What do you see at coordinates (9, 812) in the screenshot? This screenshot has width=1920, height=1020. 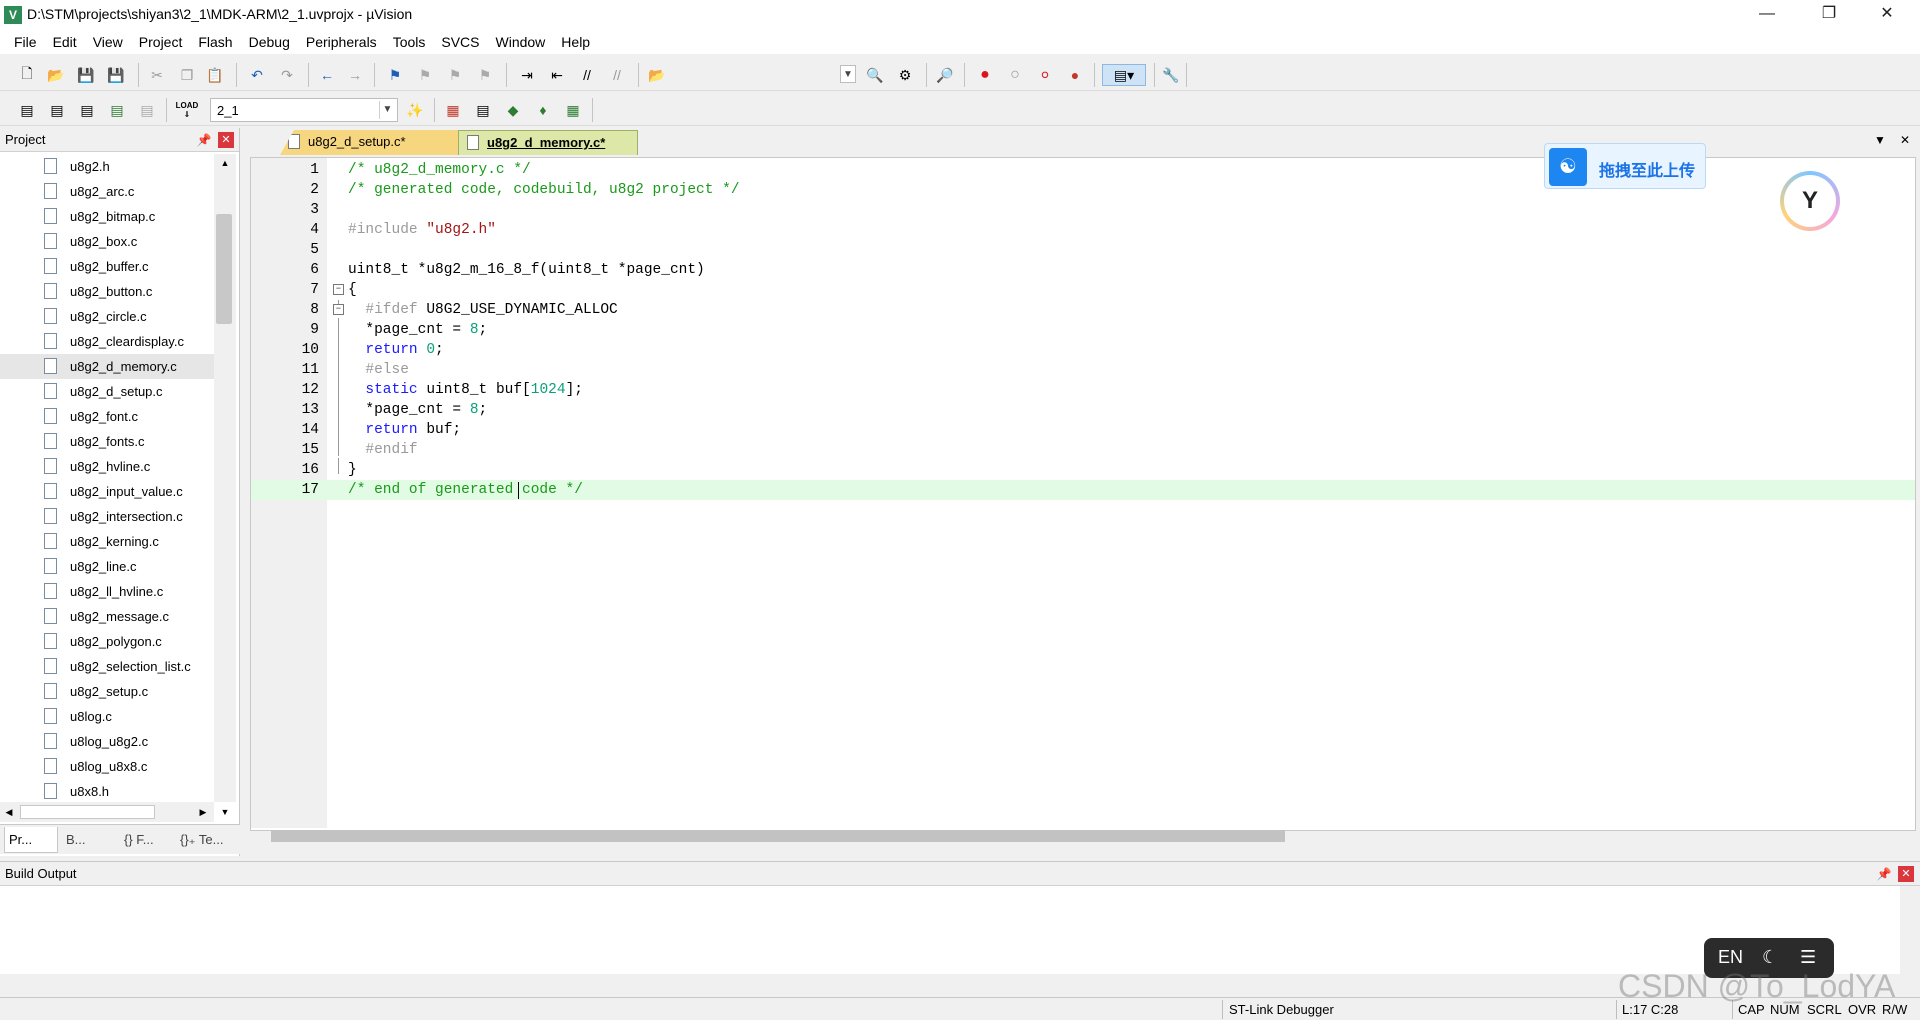 I see `scroll-left-arrow-icon: ◀` at bounding box center [9, 812].